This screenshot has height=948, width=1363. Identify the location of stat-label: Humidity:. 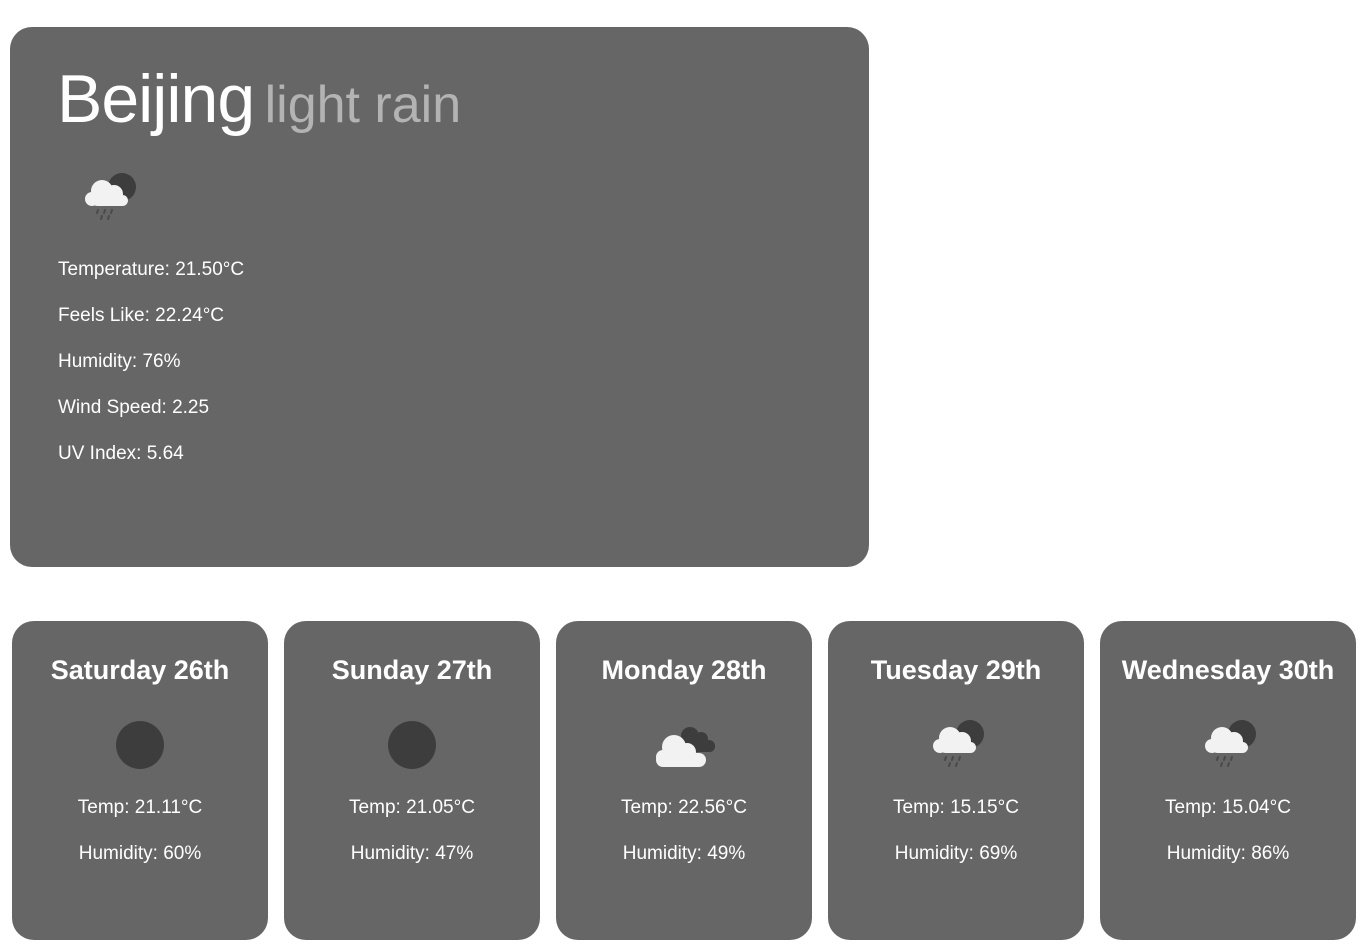
(98, 361).